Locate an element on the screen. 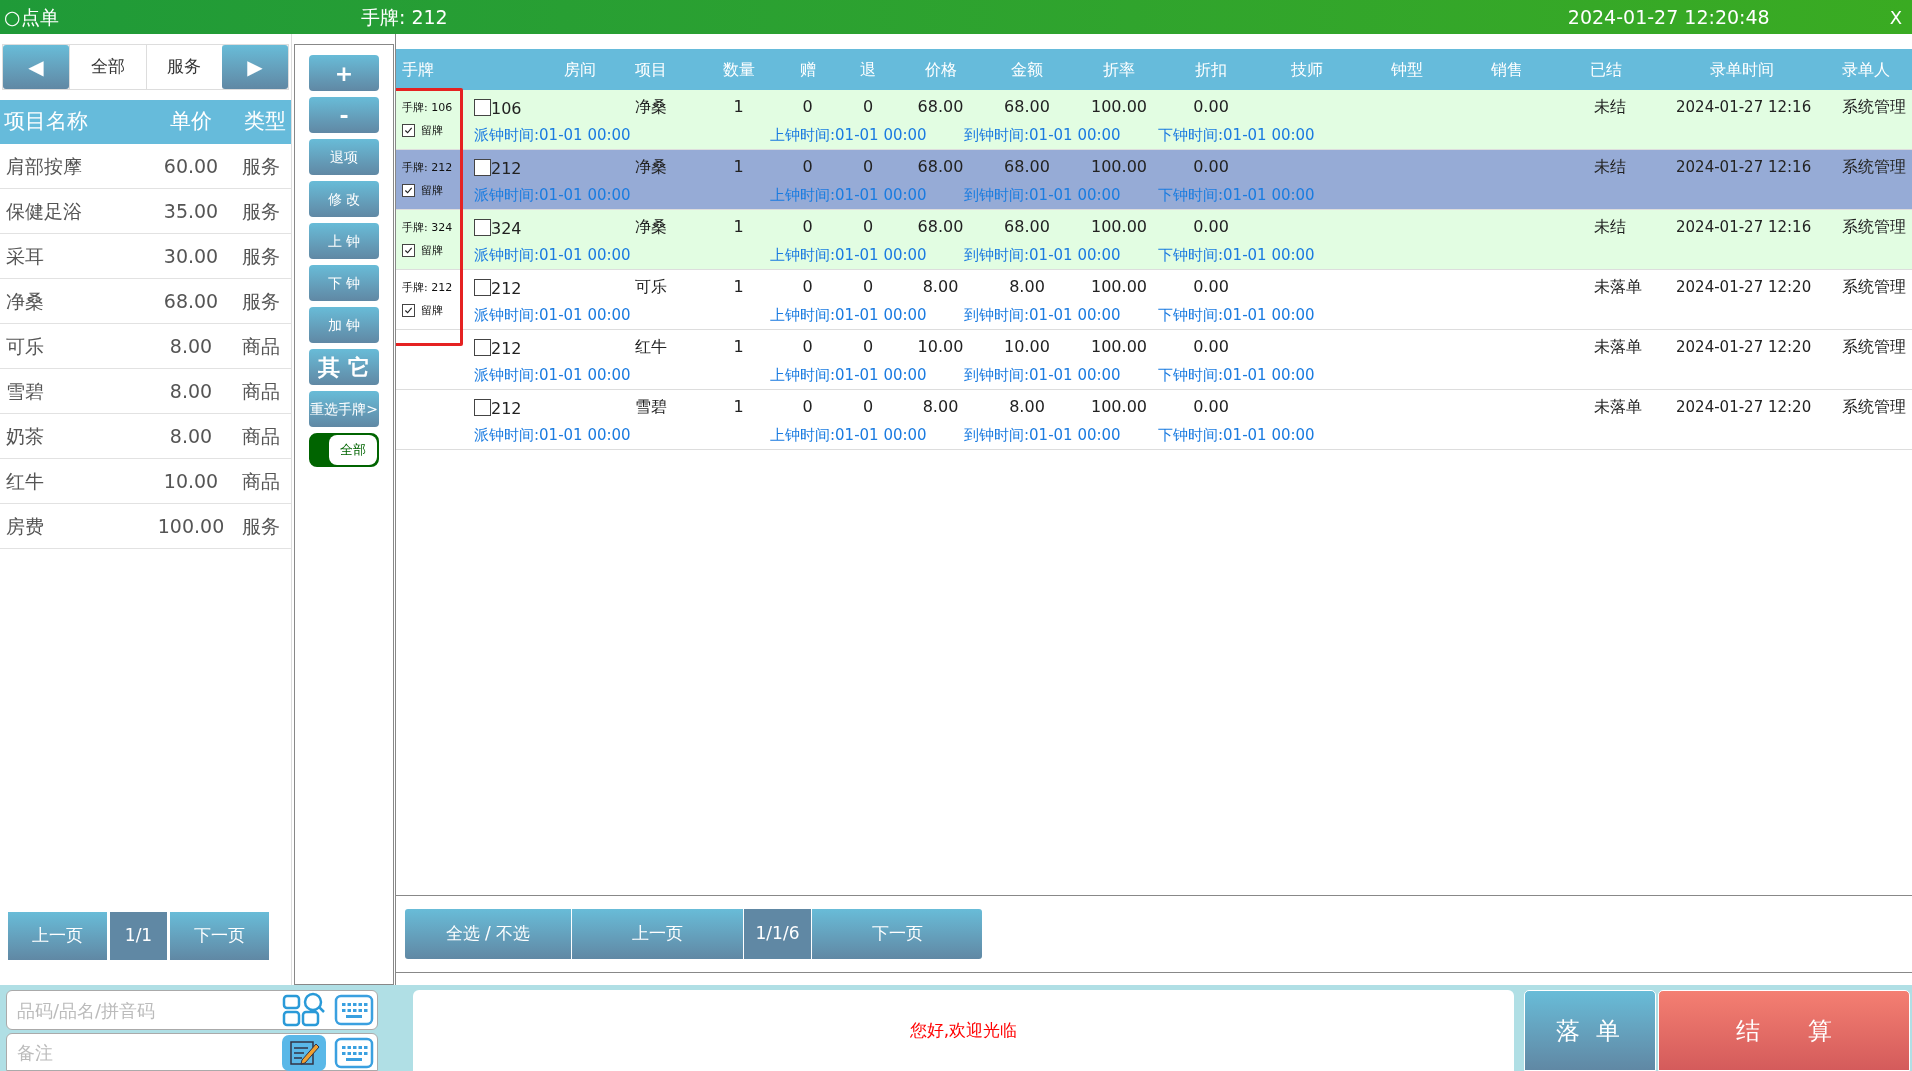 This screenshot has width=1912, height=1071. table-cell-text: 采耳 is located at coordinates (25, 256).